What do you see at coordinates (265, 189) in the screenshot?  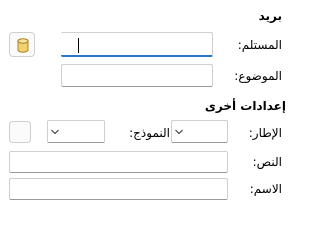 I see `name-label: الاسم:` at bounding box center [265, 189].